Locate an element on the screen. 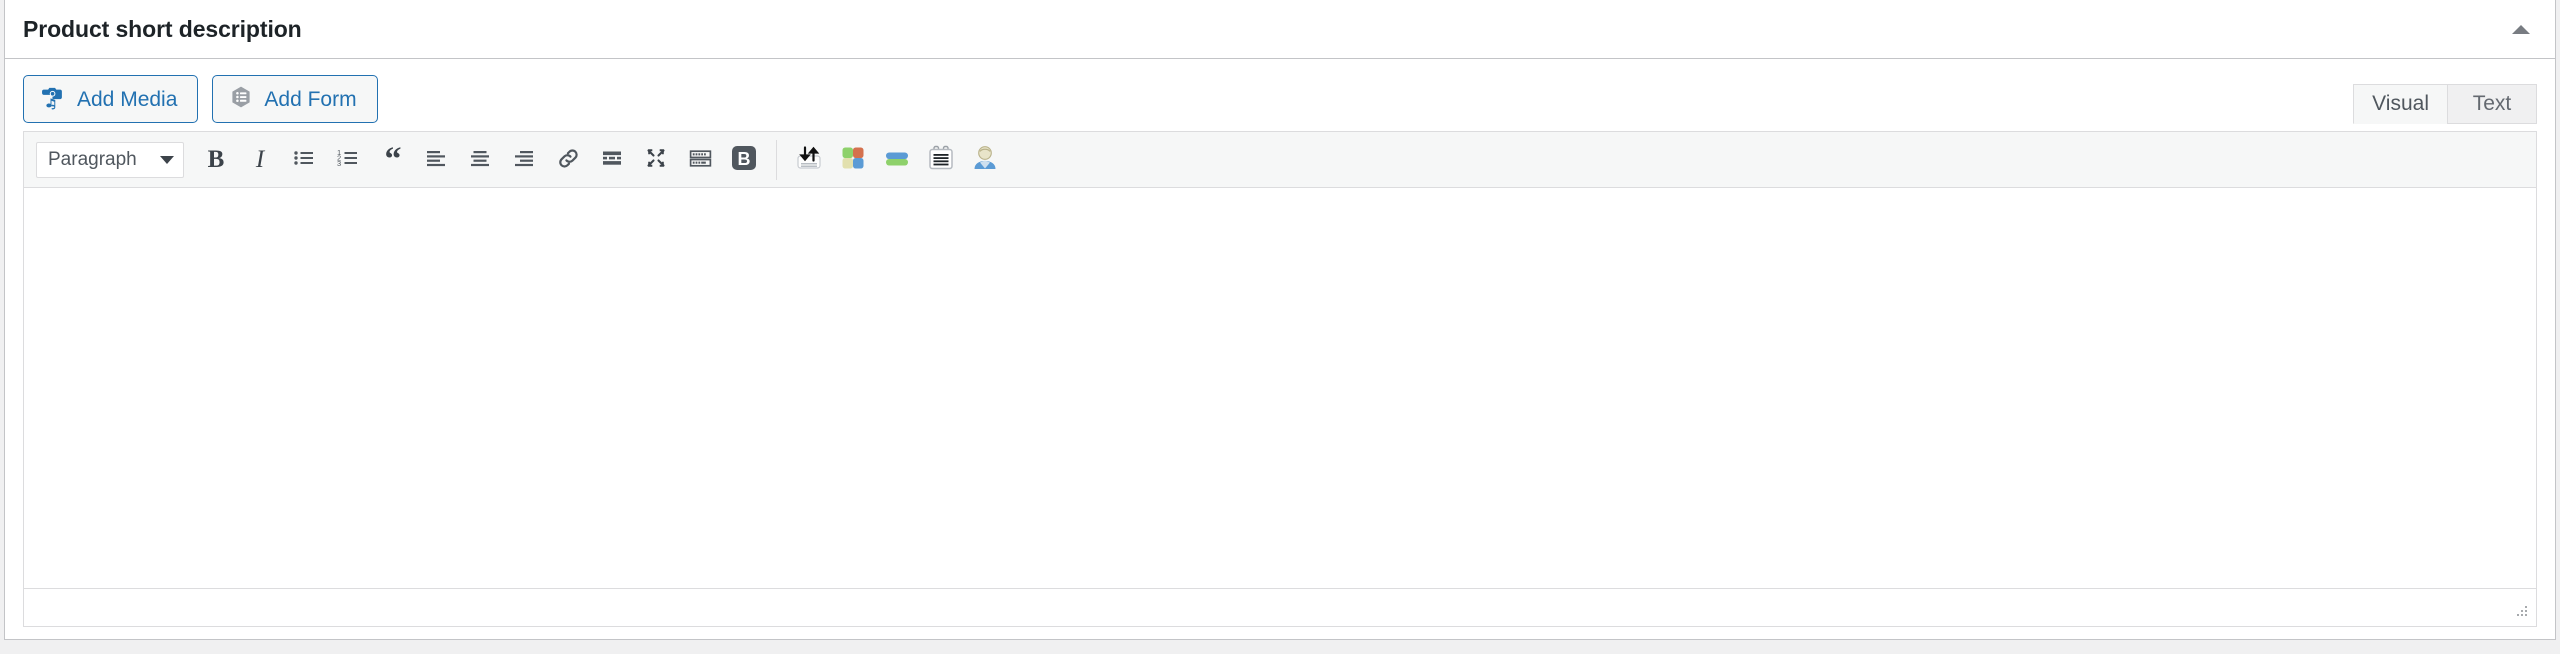 Image resolution: width=2560 pixels, height=654 pixels. page-title: Product short description is located at coordinates (162, 28).